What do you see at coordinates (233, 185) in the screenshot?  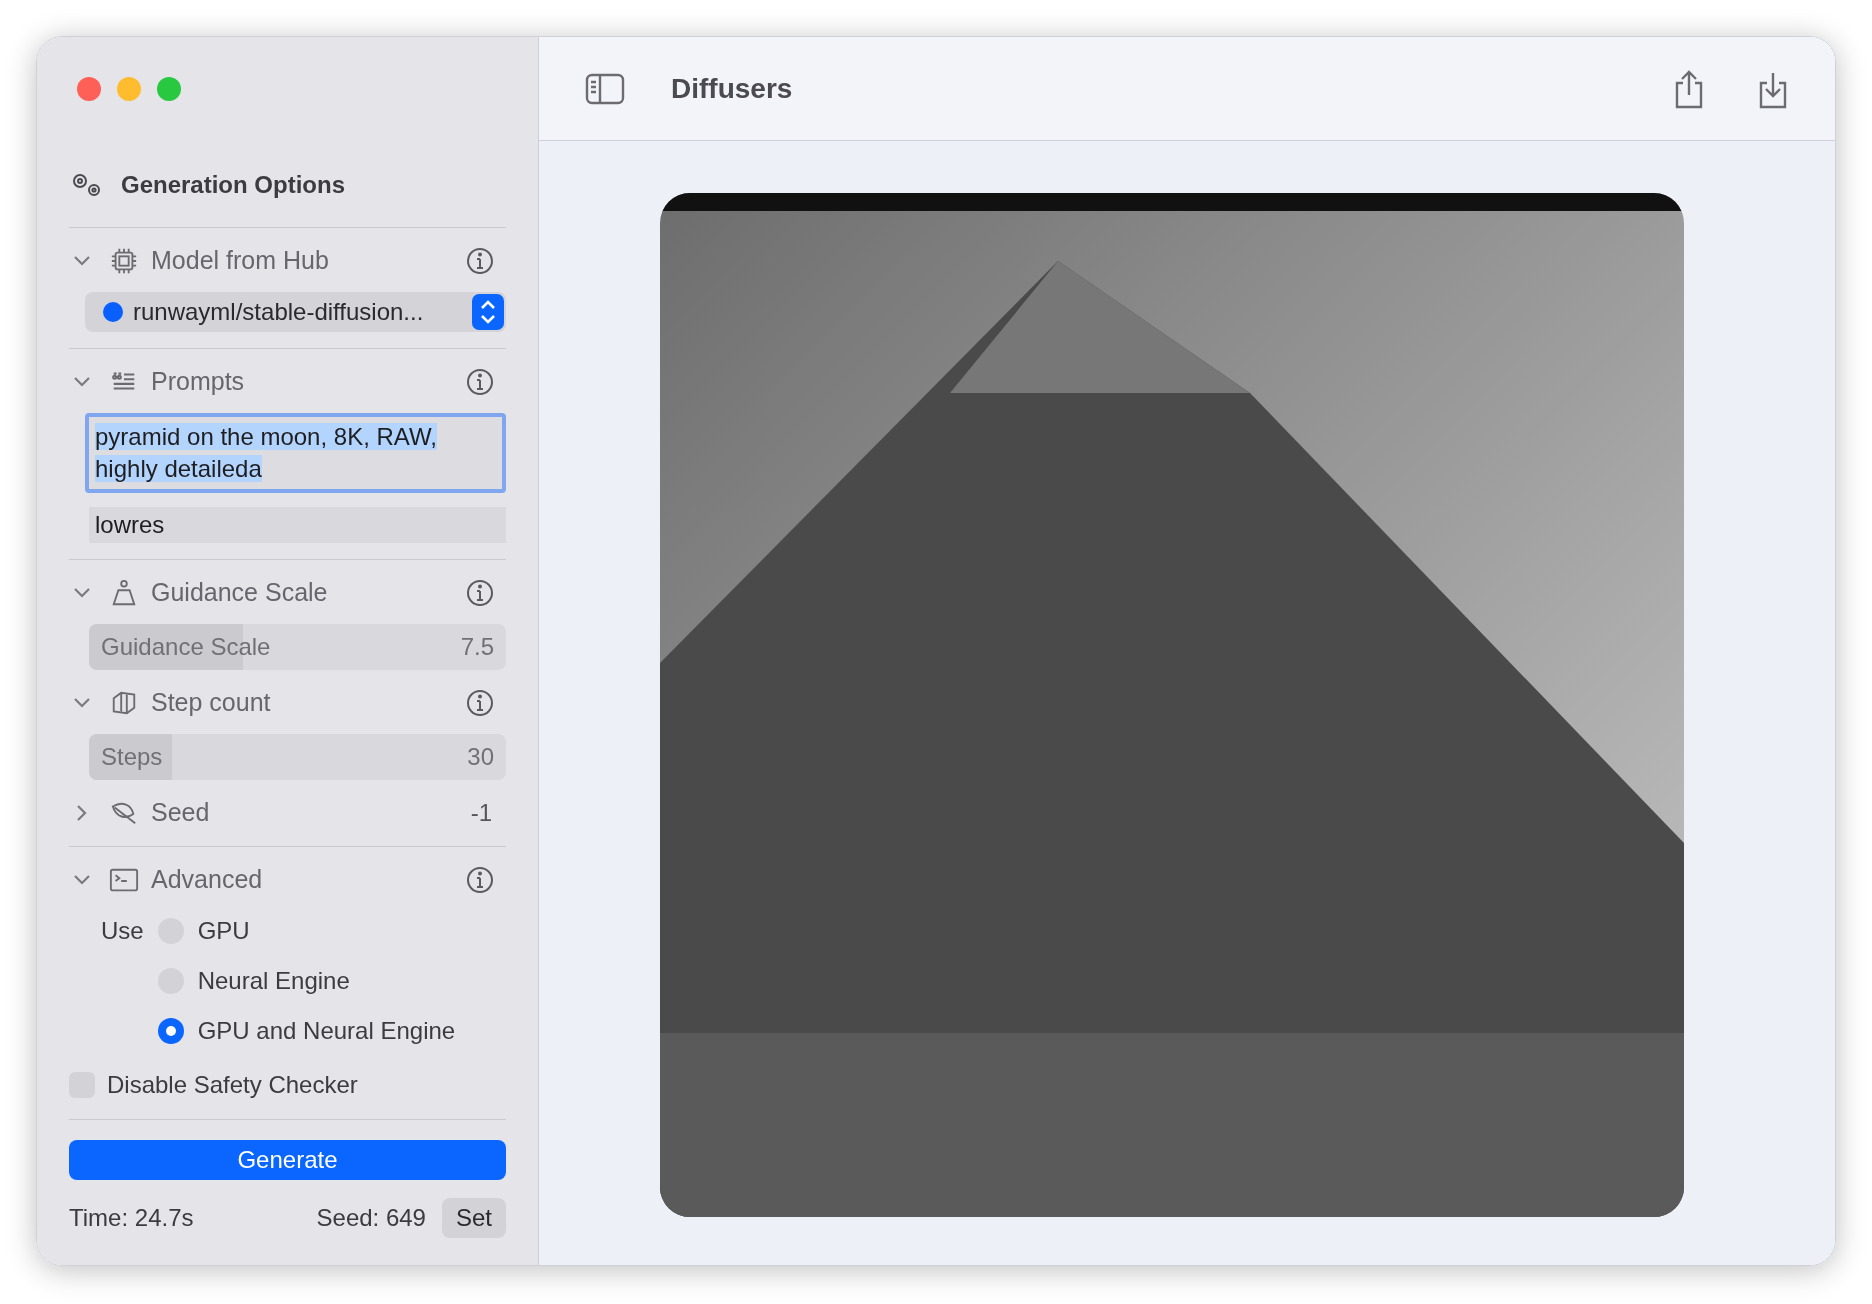 I see `sidebar-title: Generation Options` at bounding box center [233, 185].